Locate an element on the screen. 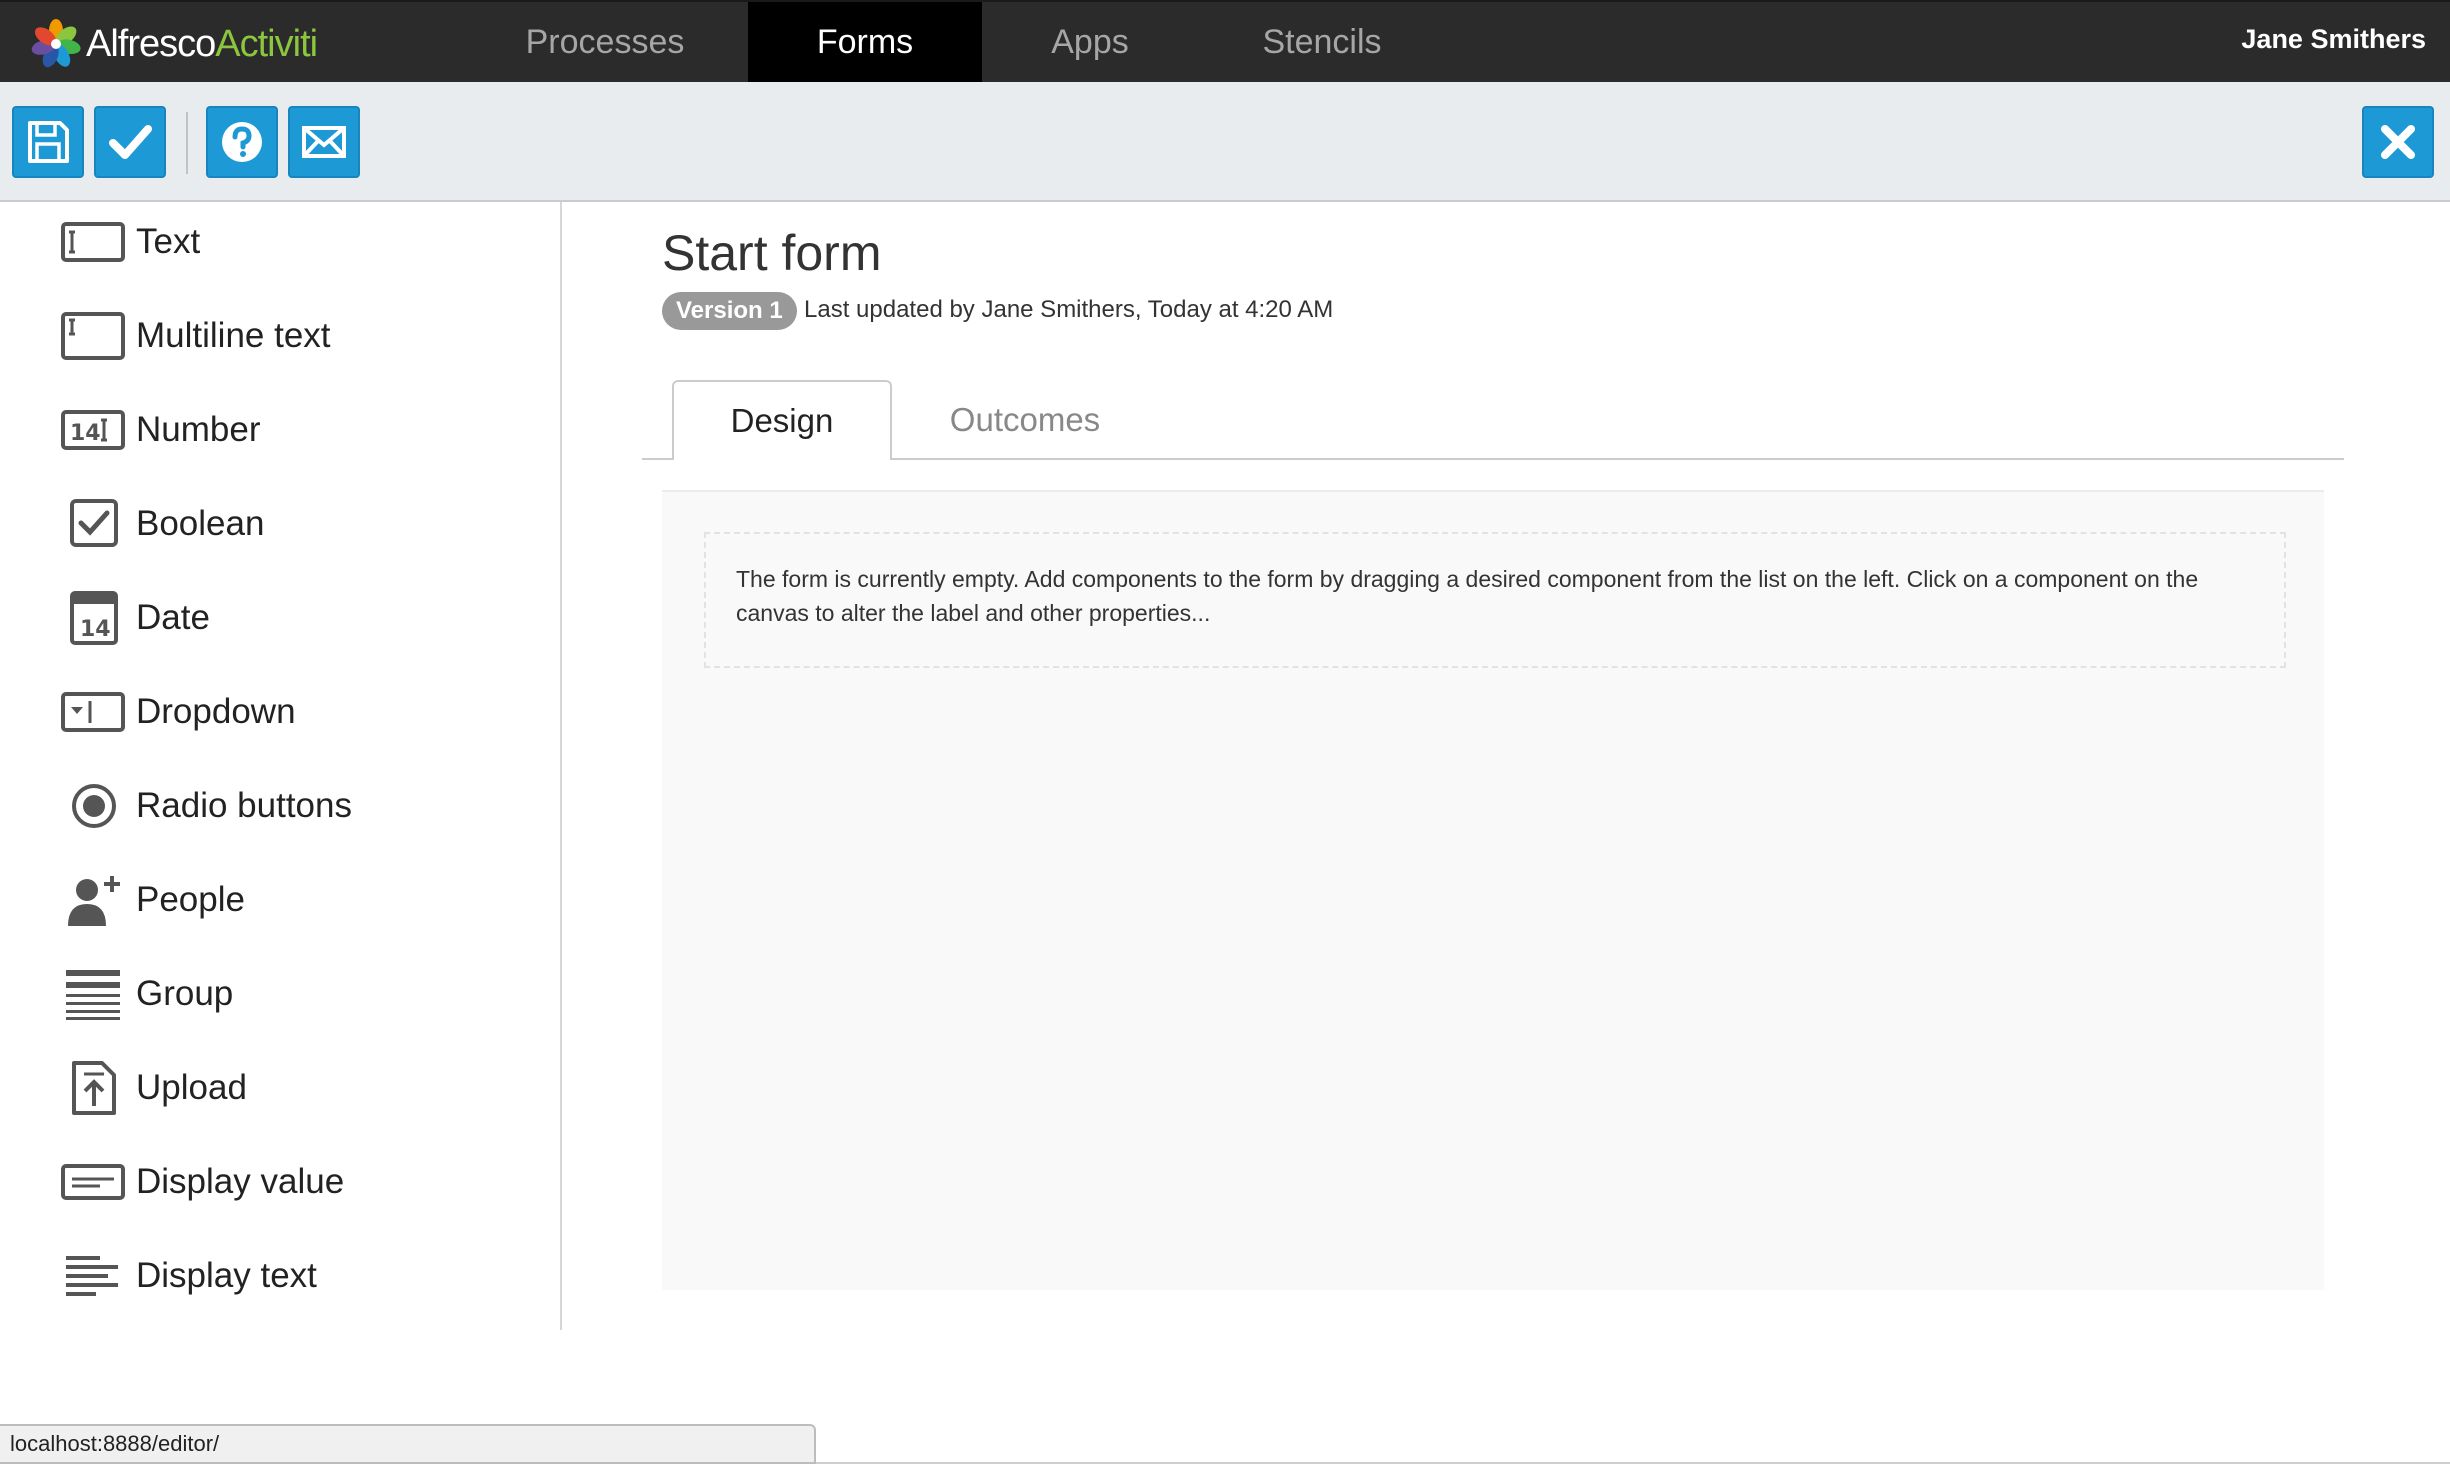  toolbar-separator is located at coordinates (187, 143).